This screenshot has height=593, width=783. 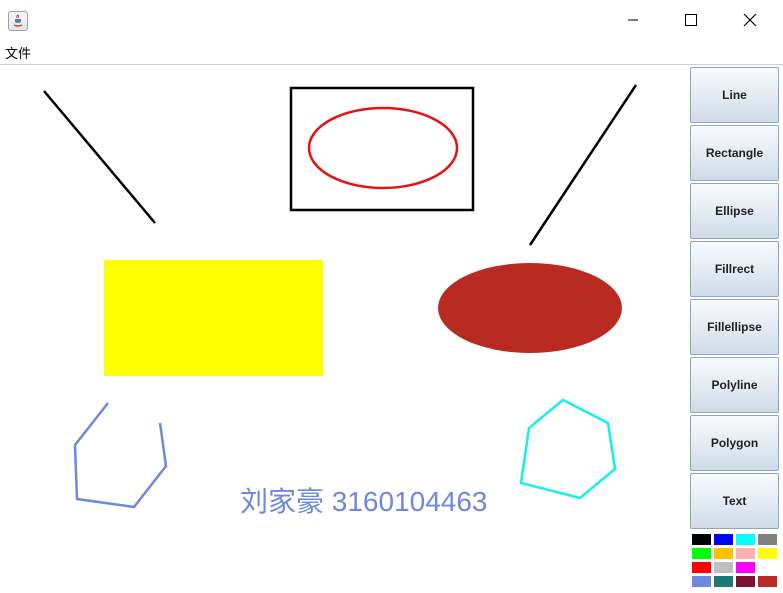 What do you see at coordinates (530, 308) in the screenshot?
I see `filled-ellipse` at bounding box center [530, 308].